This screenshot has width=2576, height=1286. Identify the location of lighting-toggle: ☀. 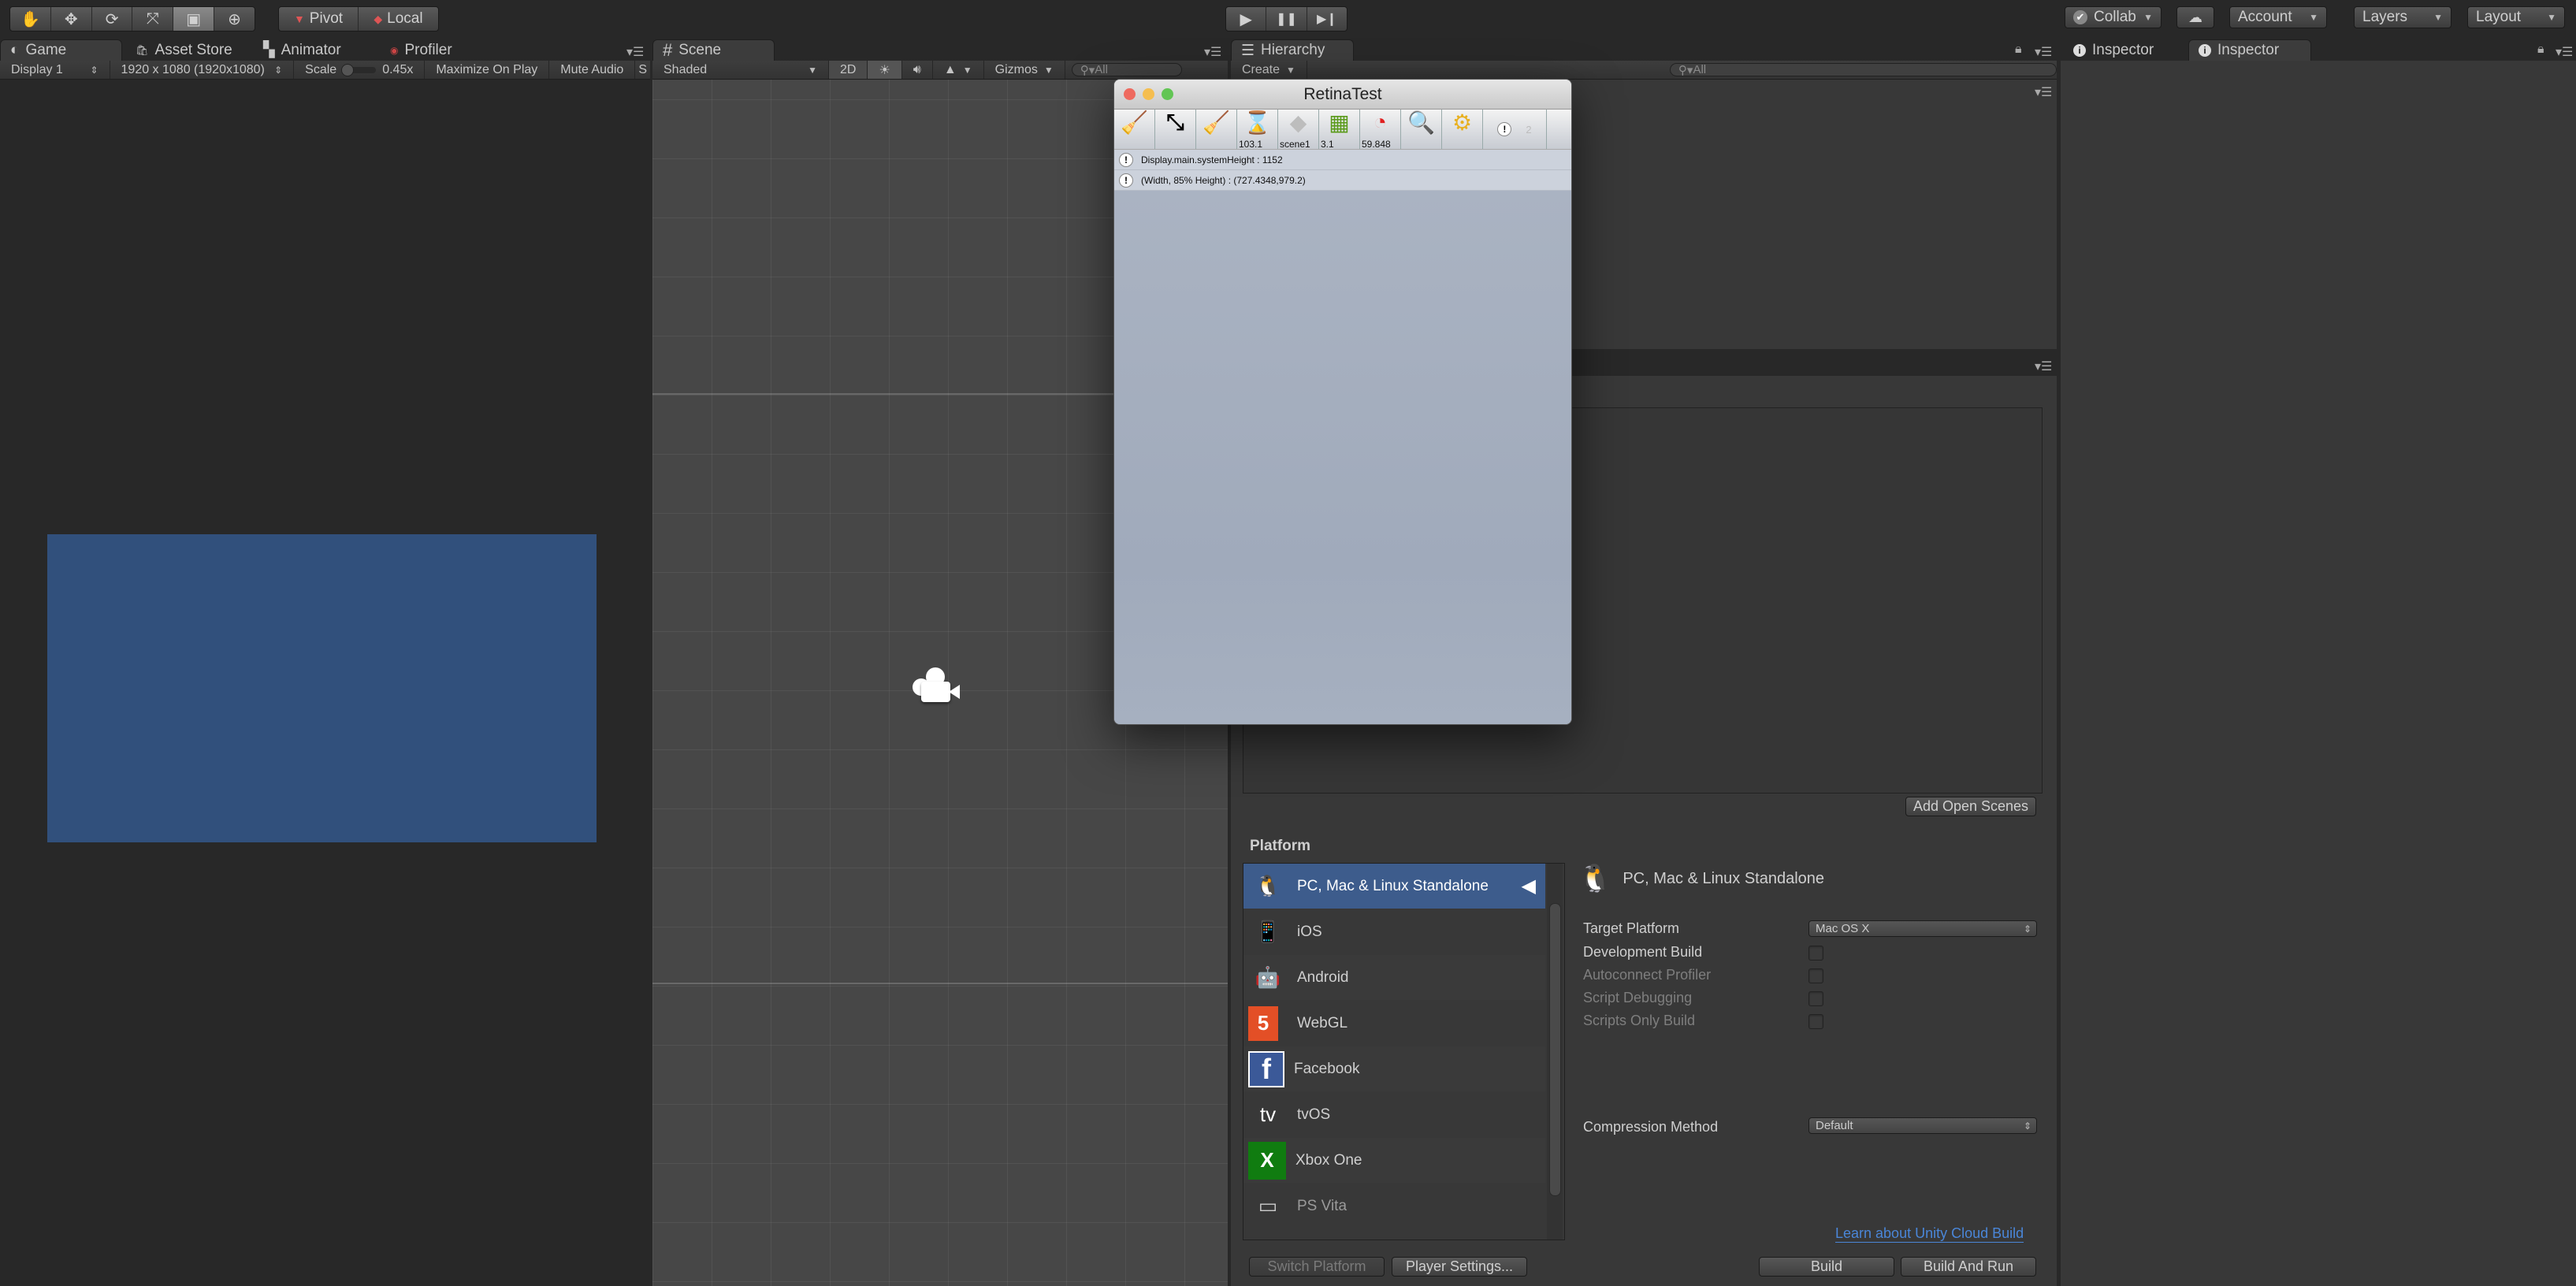
(885, 70).